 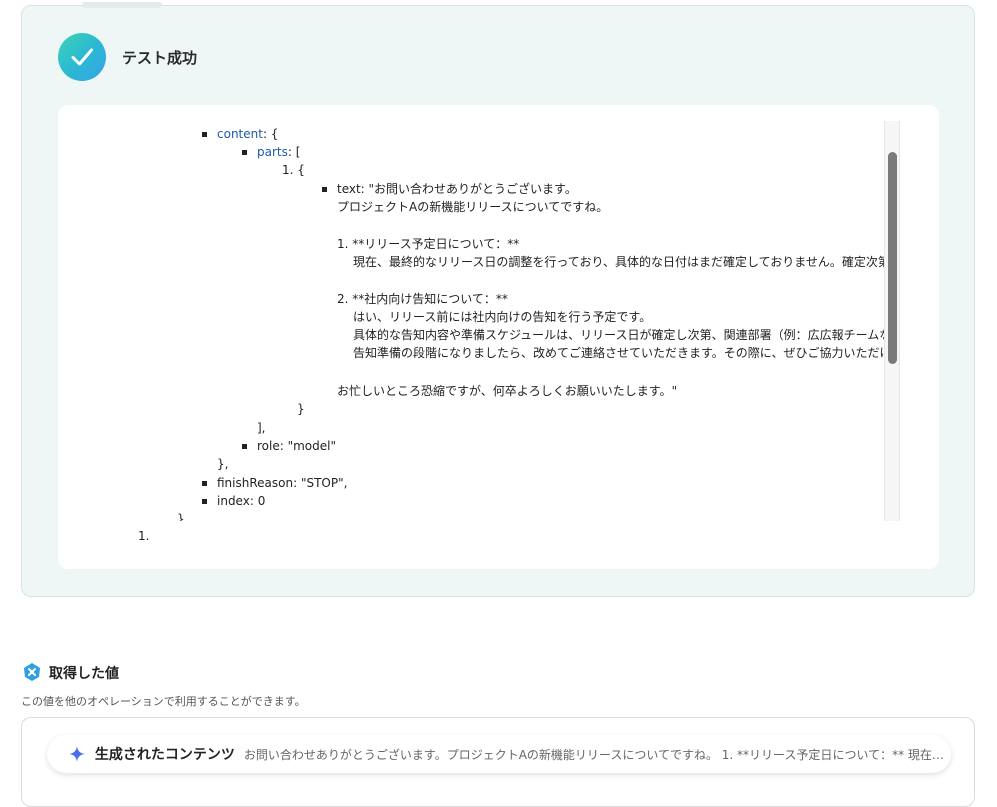 What do you see at coordinates (296, 446) in the screenshot?
I see `json-line-role: role: "model"` at bounding box center [296, 446].